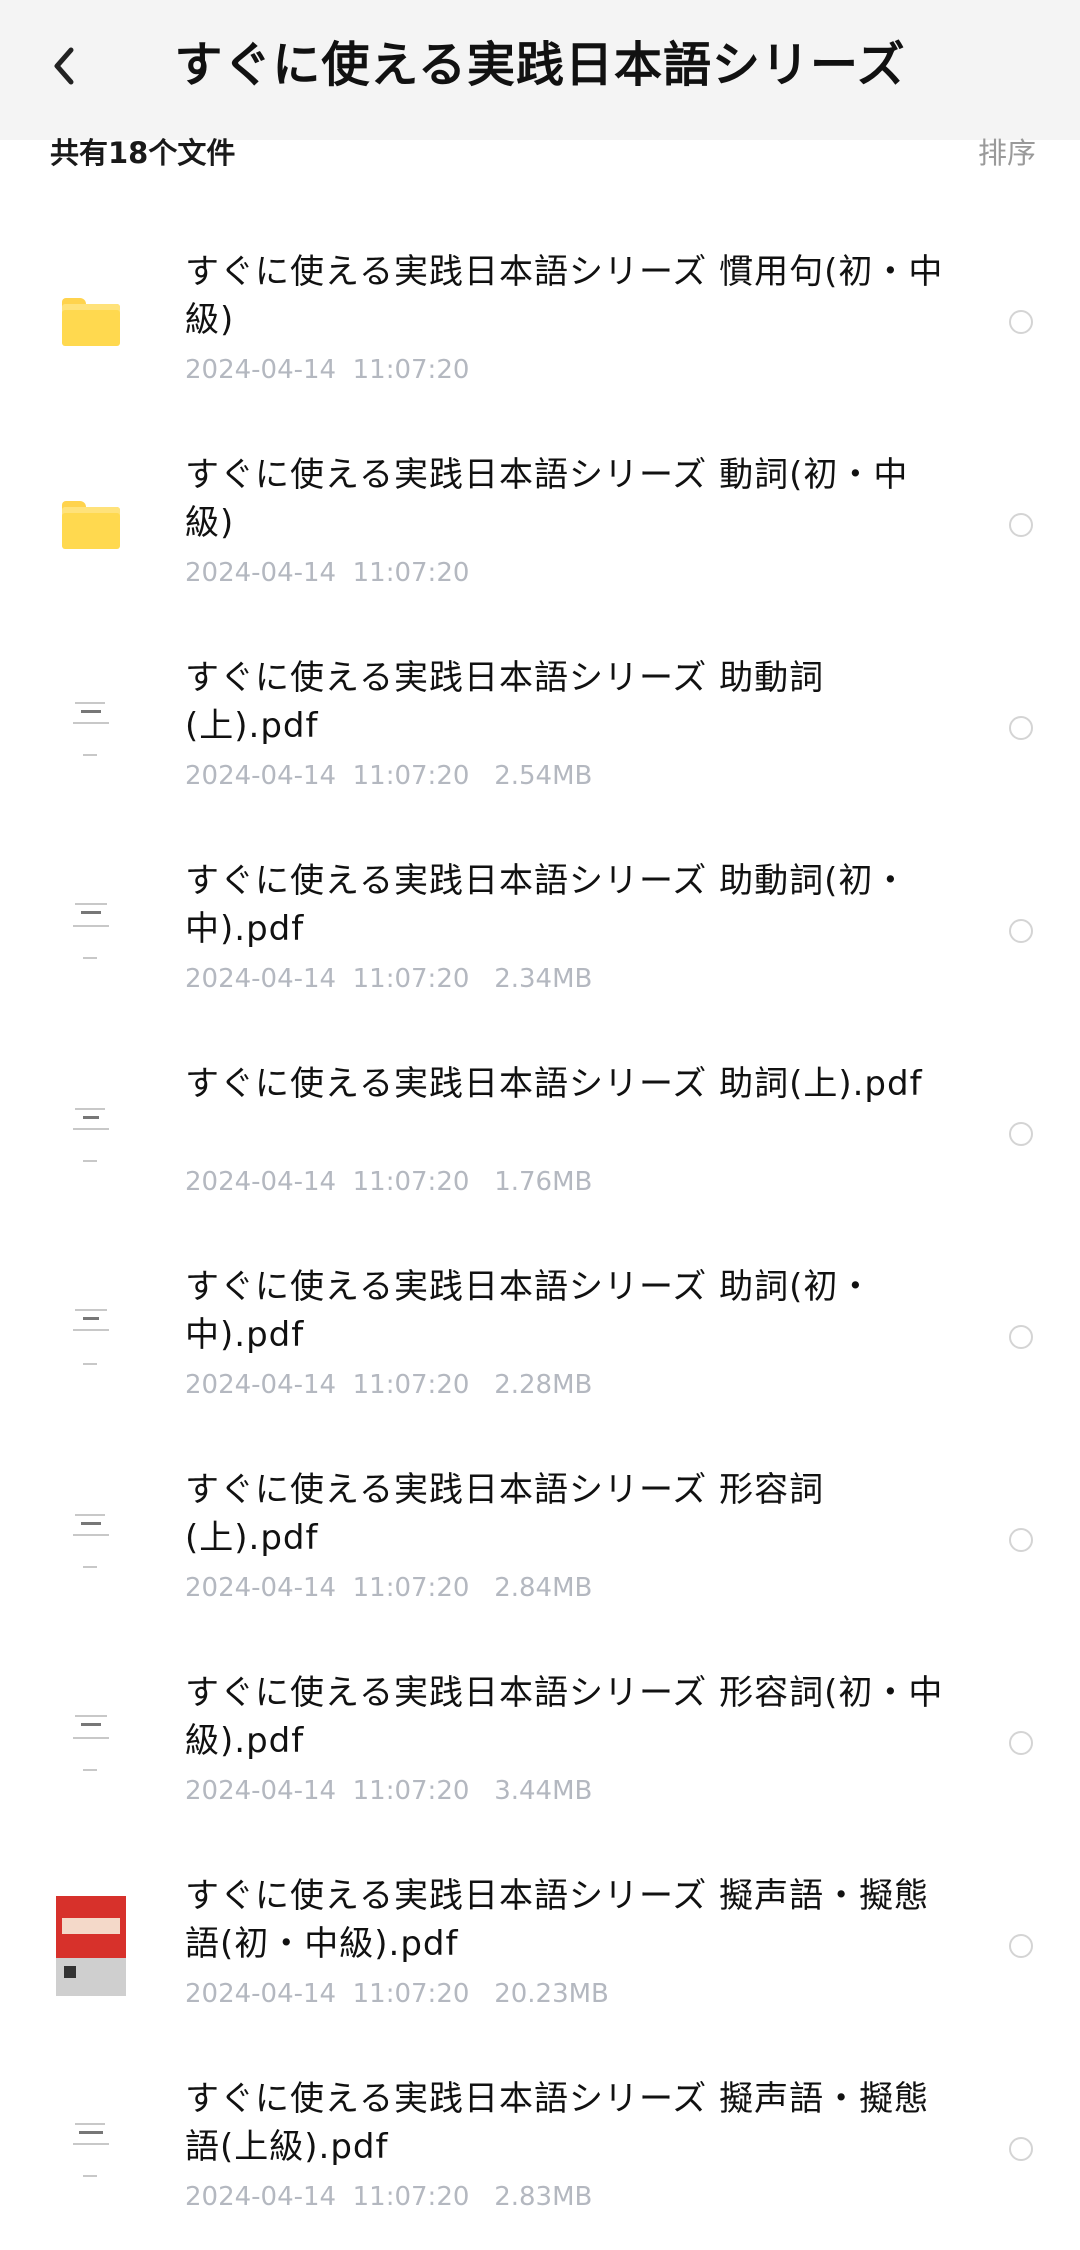  What do you see at coordinates (564, 1717) in the screenshot?
I see `file-name: すぐに使える実践日本語シリーズ 形容詞(初・中級).pdf` at bounding box center [564, 1717].